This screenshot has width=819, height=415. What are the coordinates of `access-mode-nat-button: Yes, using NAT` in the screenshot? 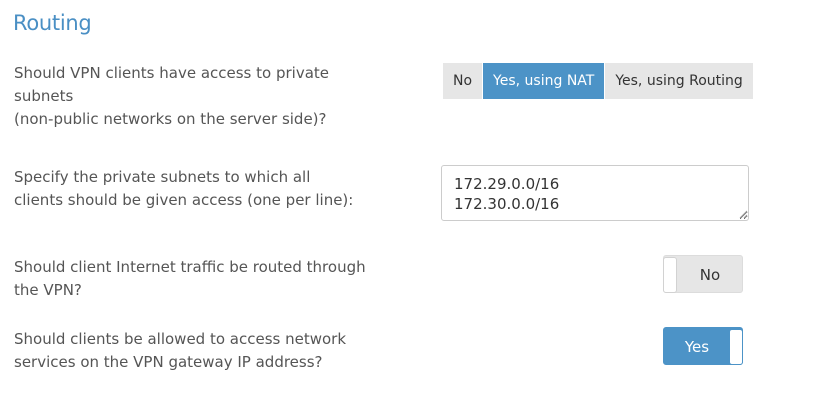 It's located at (544, 81).